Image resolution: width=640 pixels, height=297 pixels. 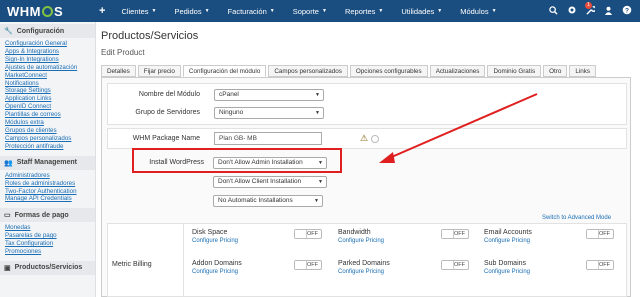 I want to click on users-icon: 👥, so click(x=8, y=163).